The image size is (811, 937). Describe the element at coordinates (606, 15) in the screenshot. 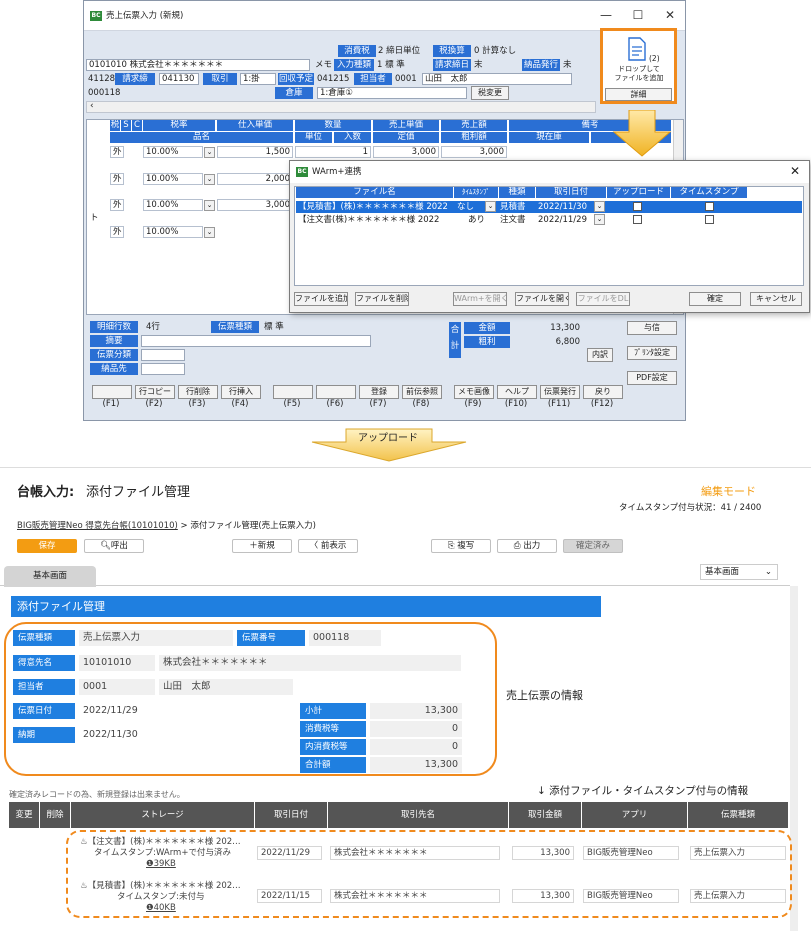

I see `minimize-button: —` at that location.